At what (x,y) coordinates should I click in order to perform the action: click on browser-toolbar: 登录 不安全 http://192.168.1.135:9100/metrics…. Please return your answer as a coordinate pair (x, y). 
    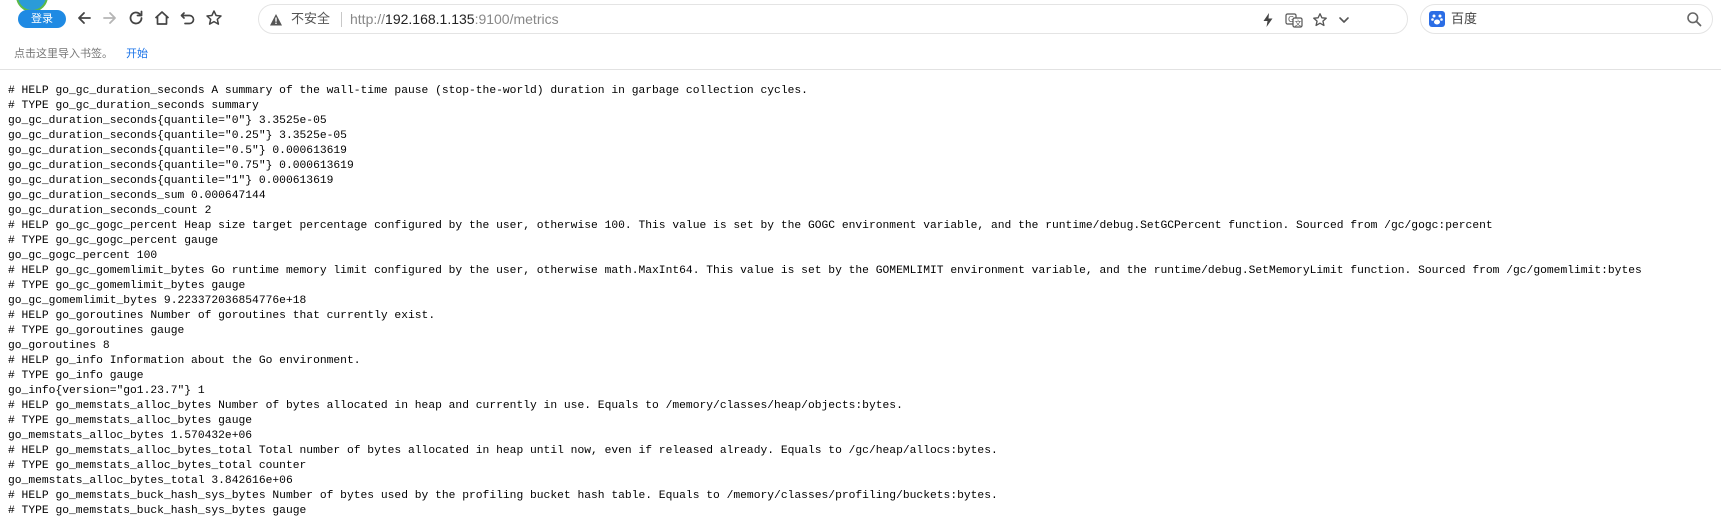
    Looking at the image, I should click on (860, 19).